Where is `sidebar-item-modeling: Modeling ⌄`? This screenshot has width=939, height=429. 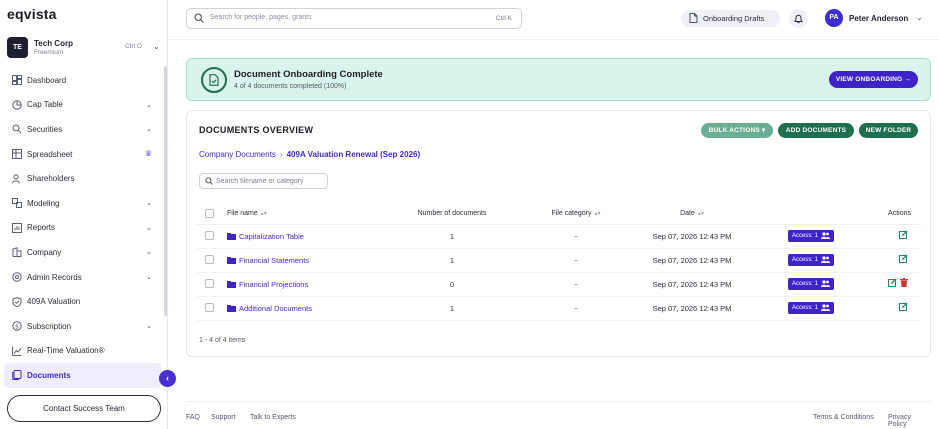 sidebar-item-modeling: Modeling ⌄ is located at coordinates (83, 203).